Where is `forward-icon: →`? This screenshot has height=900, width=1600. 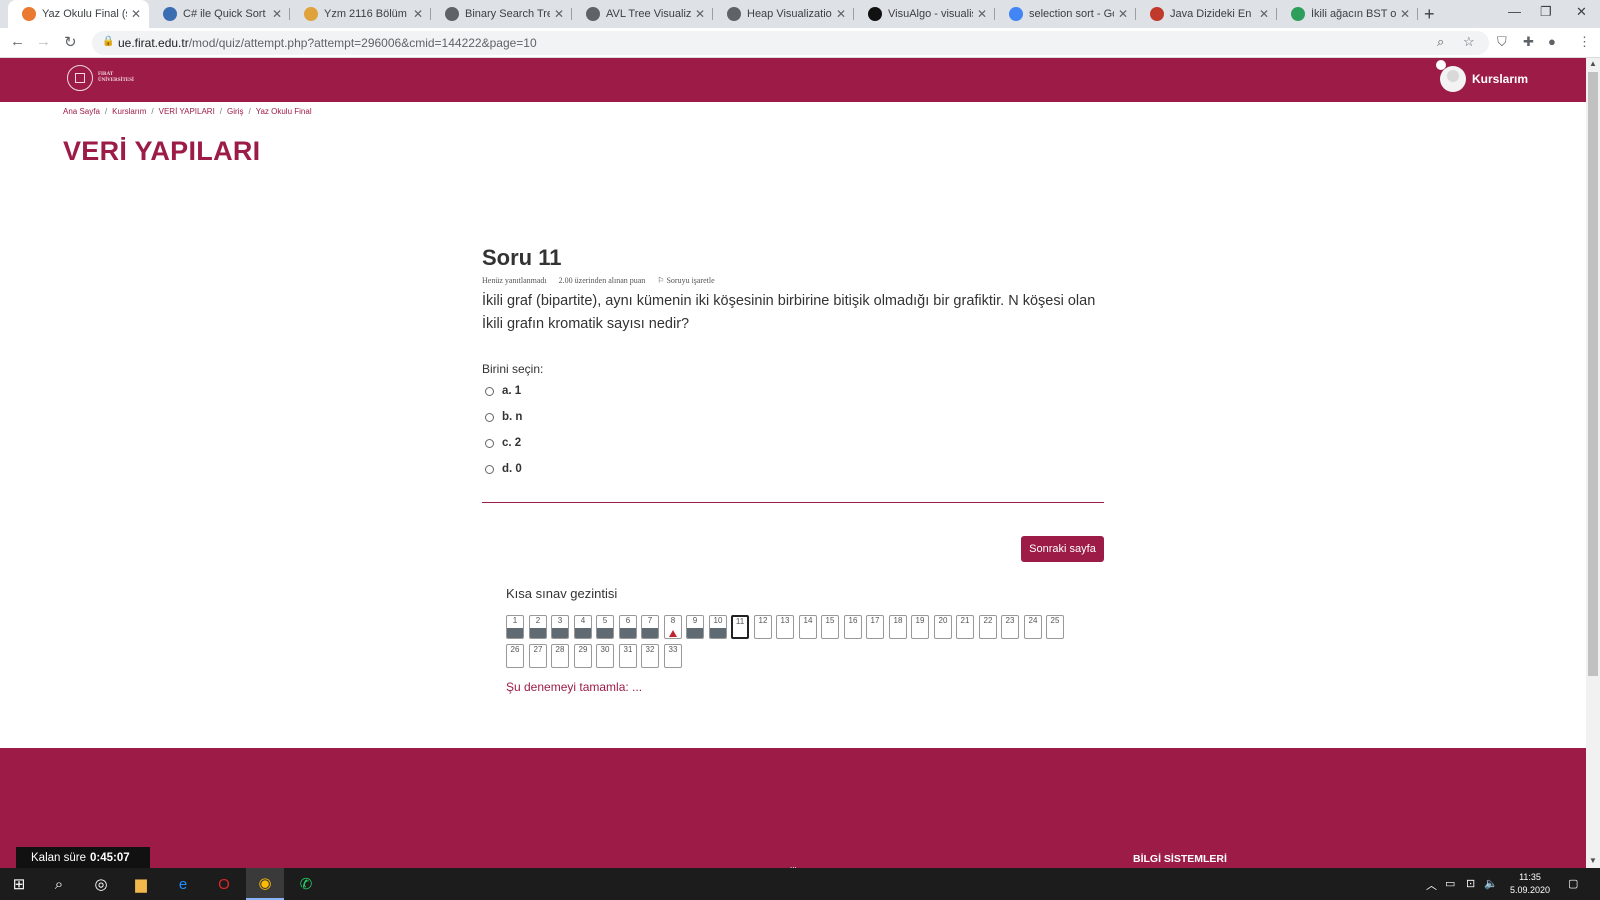
forward-icon: → is located at coordinates (43, 41).